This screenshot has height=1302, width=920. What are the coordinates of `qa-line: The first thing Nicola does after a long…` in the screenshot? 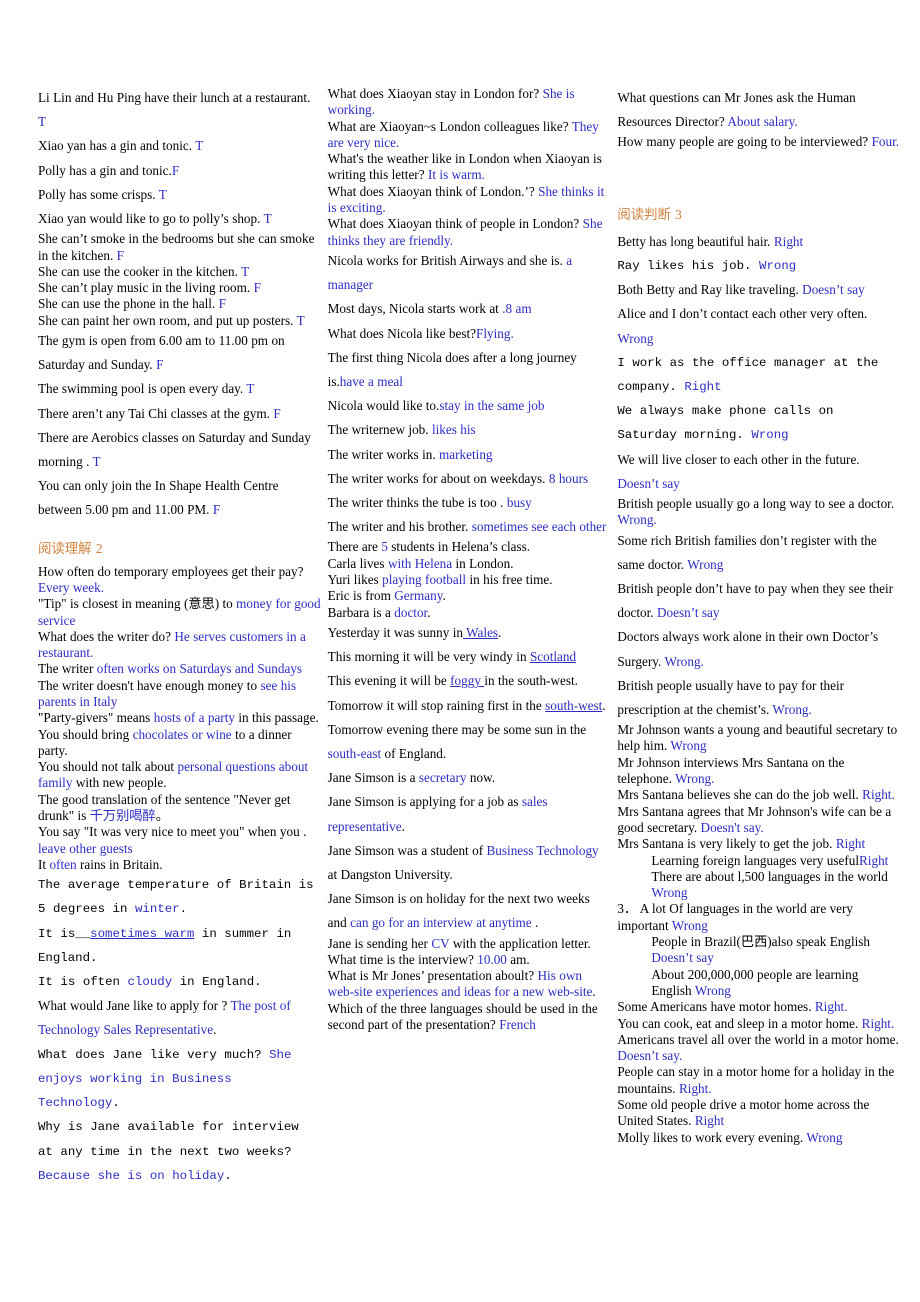 It's located at (469, 370).